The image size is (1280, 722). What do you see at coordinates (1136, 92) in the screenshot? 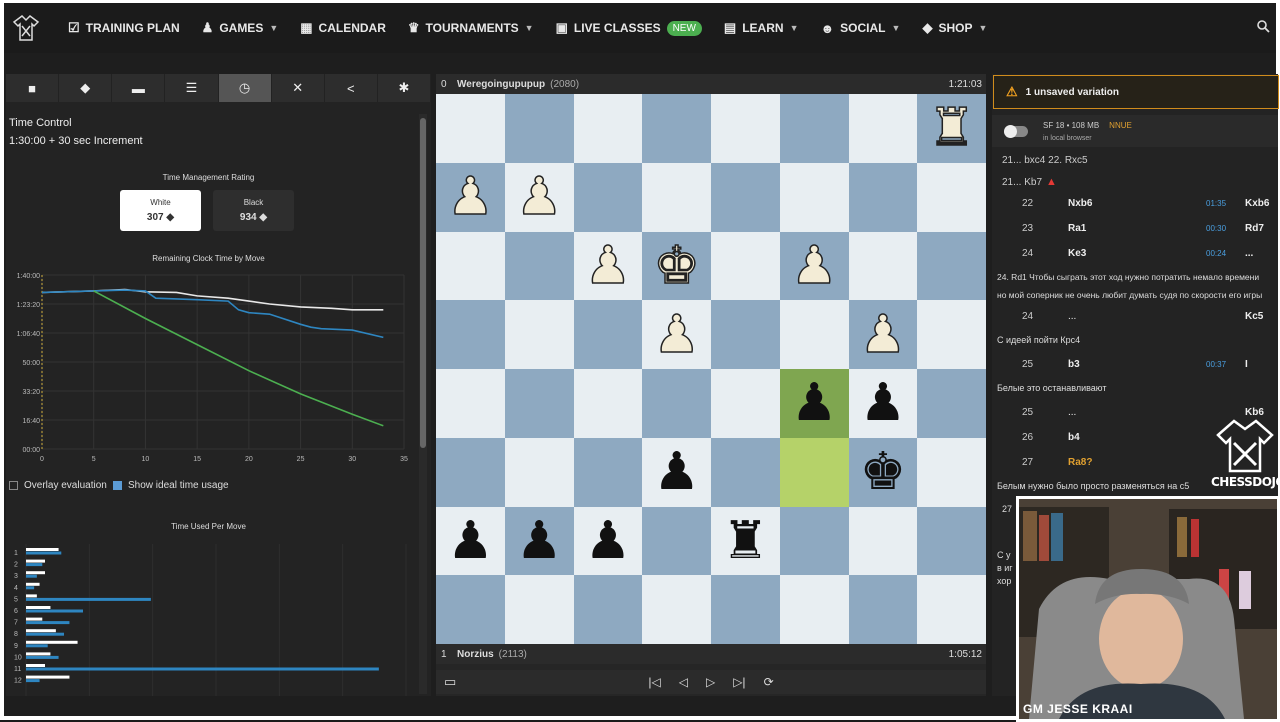
I see `unsaved-variation-banner: ⚠ 1 unsaved variation` at bounding box center [1136, 92].